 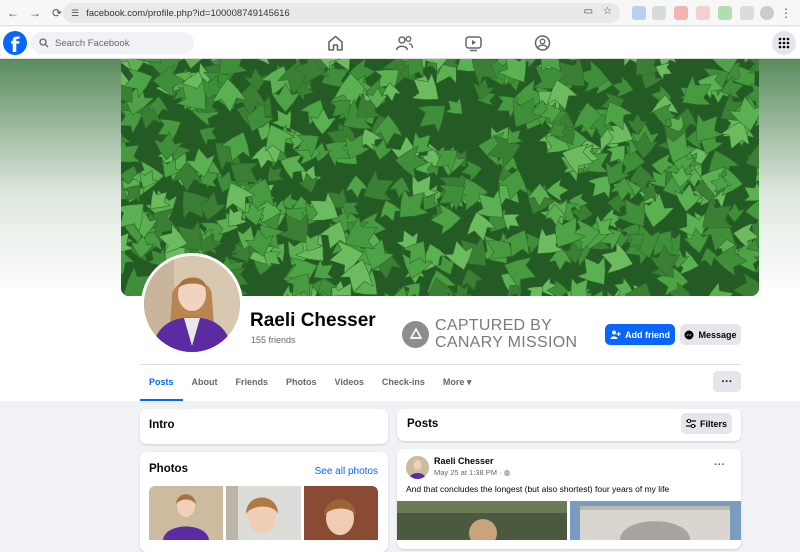 I want to click on facebook-header: f Search Facebook, so click(x=400, y=43).